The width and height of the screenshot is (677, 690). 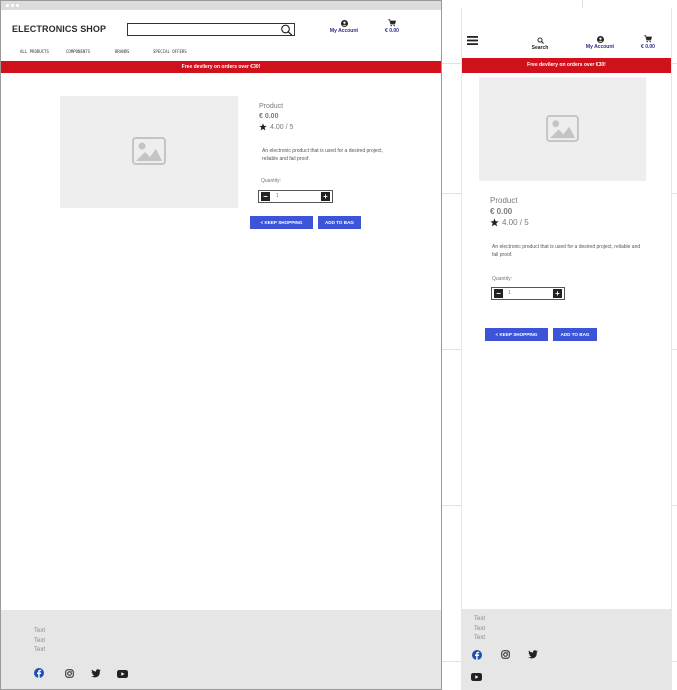 I want to click on mobile-cart-link: € 0.00, so click(x=648, y=42).